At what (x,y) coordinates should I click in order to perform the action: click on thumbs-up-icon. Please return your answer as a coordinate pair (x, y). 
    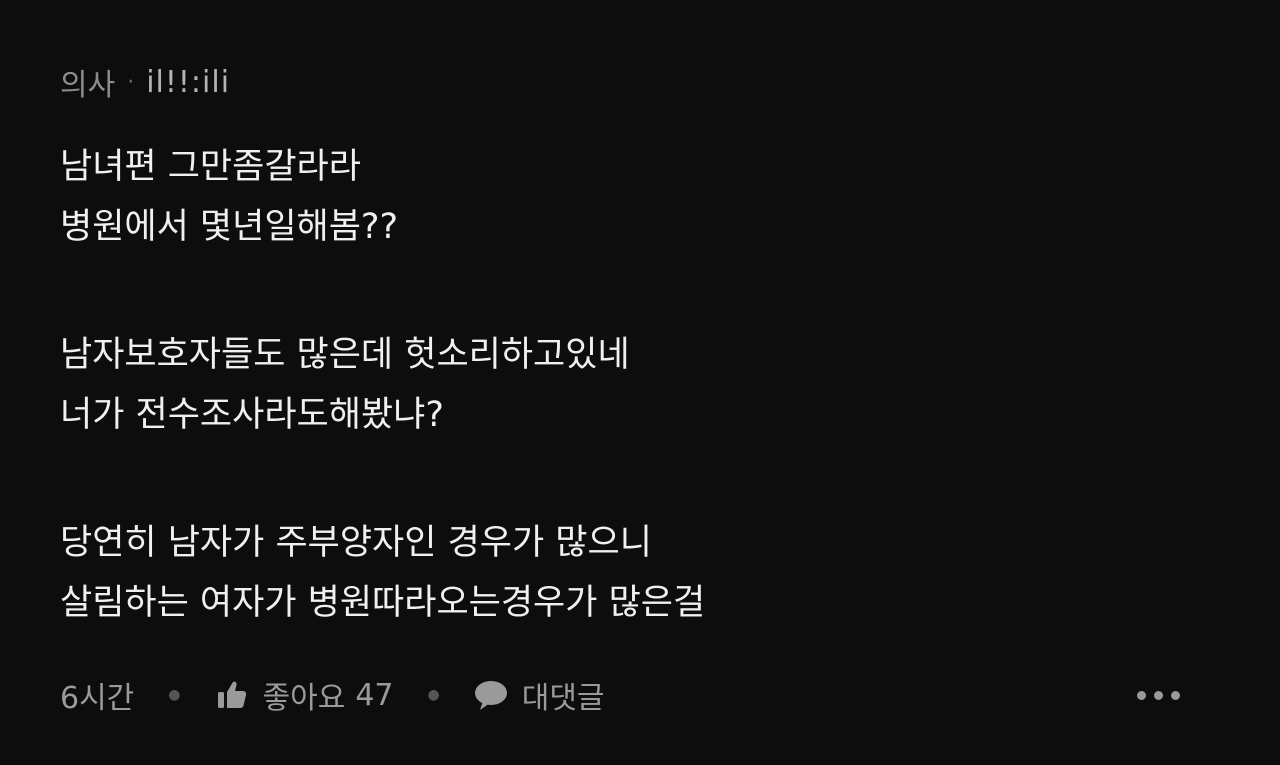
    Looking at the image, I should click on (232, 695).